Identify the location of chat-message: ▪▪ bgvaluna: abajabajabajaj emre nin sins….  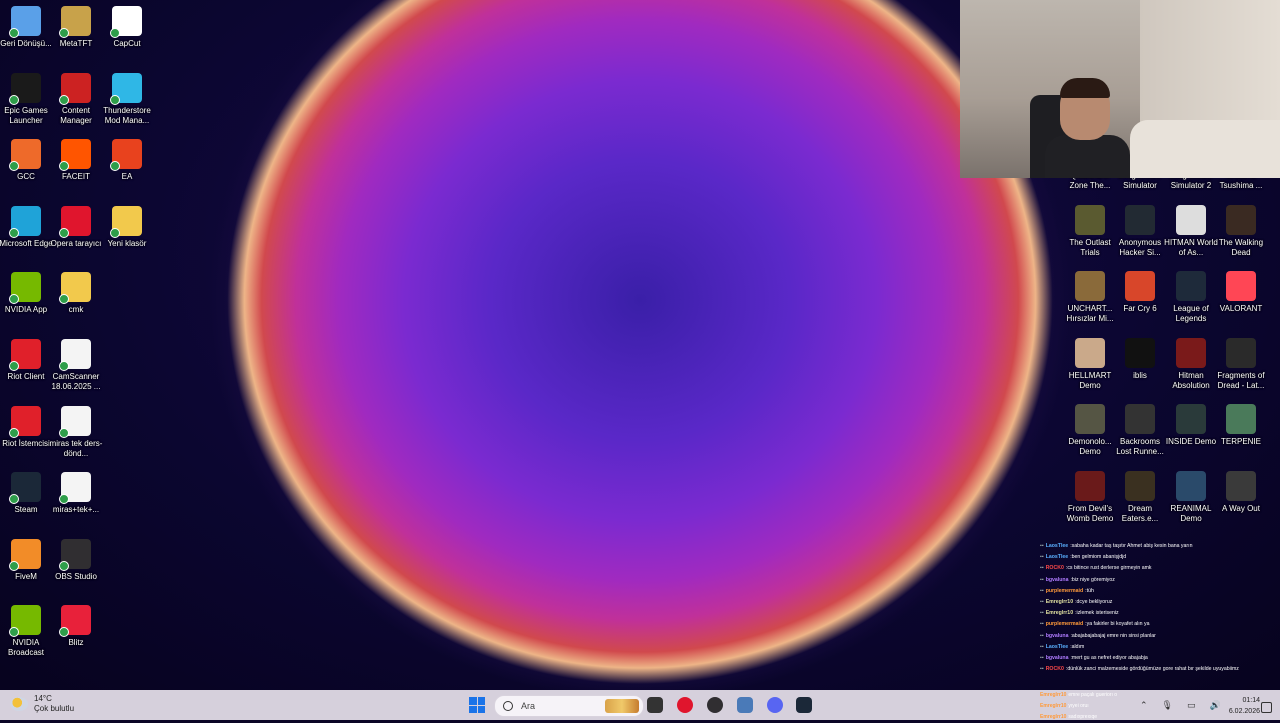
(1160, 636).